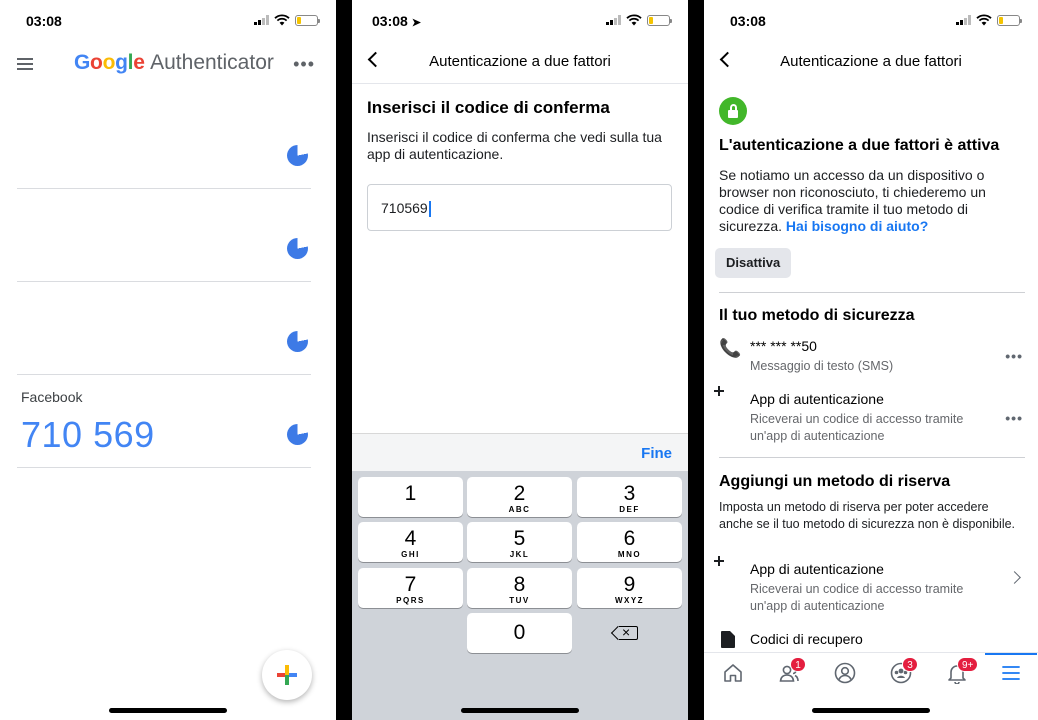 The height and width of the screenshot is (720, 1038). I want to click on tab-friends: 1, so click(789, 673).